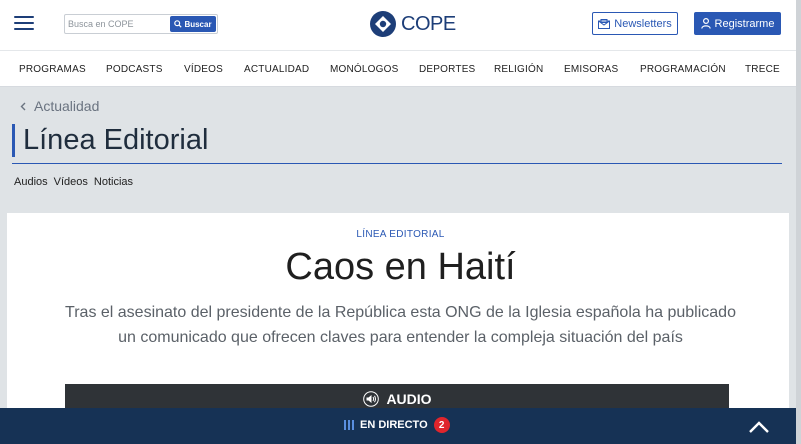 This screenshot has height=444, width=801. What do you see at coordinates (759, 427) in the screenshot?
I see `chevron-up-icon` at bounding box center [759, 427].